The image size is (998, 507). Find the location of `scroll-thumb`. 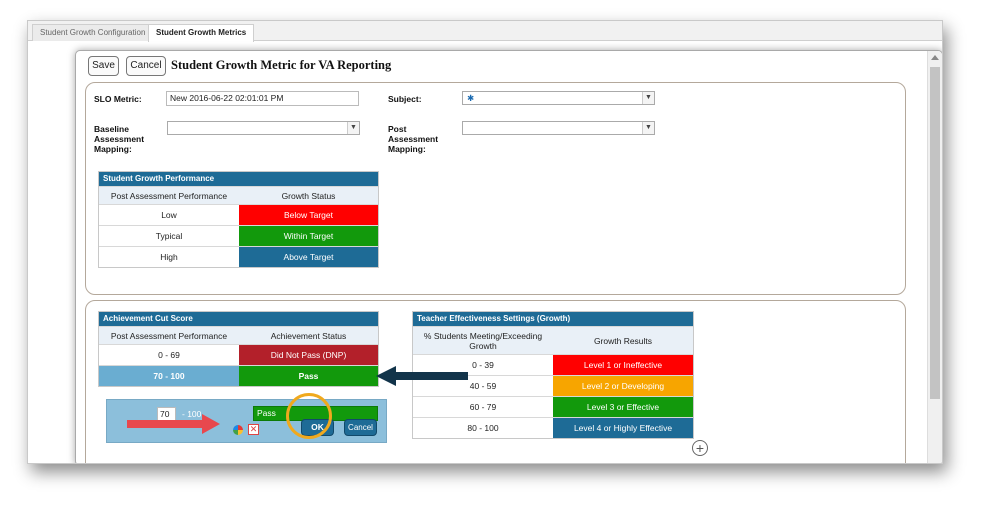

scroll-thumb is located at coordinates (935, 233).